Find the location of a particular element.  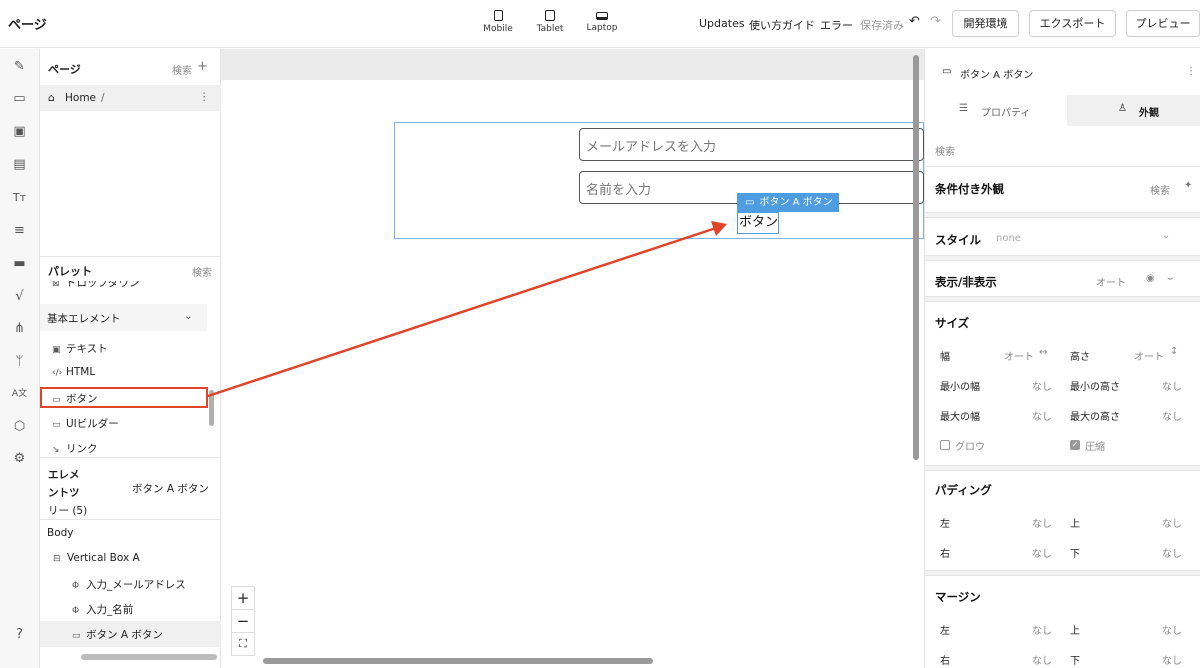

min-height-label: 最小の高さ is located at coordinates (1095, 387).